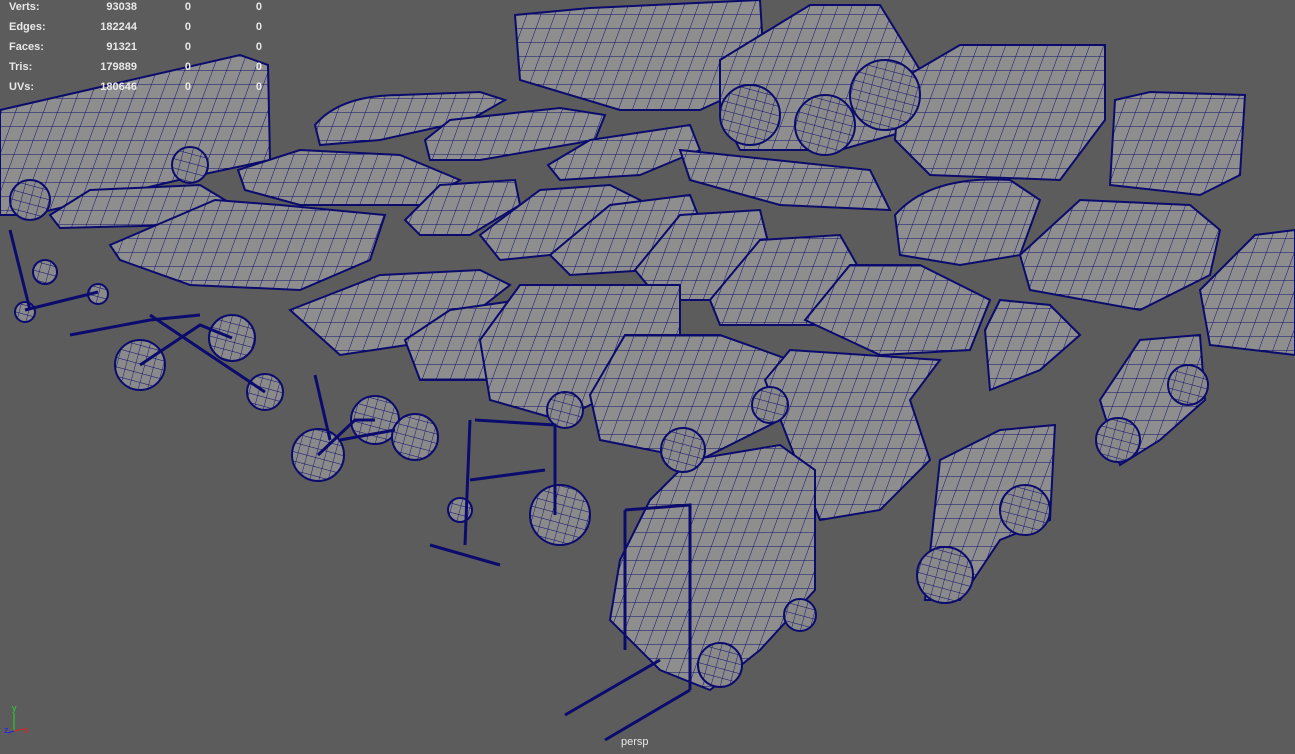 The width and height of the screenshot is (1295, 754). What do you see at coordinates (967, 222) in the screenshot?
I see `helicopter-model` at bounding box center [967, 222].